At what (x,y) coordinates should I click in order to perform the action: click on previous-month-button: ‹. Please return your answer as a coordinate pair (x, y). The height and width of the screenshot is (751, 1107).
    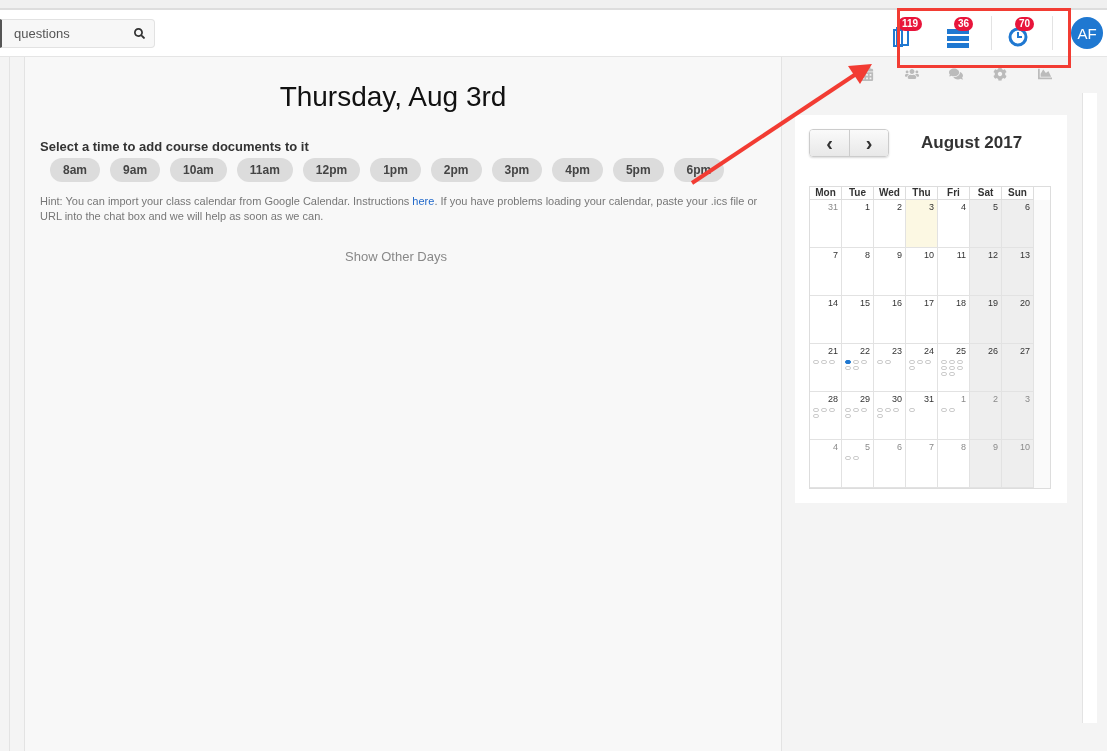
    Looking at the image, I should click on (829, 143).